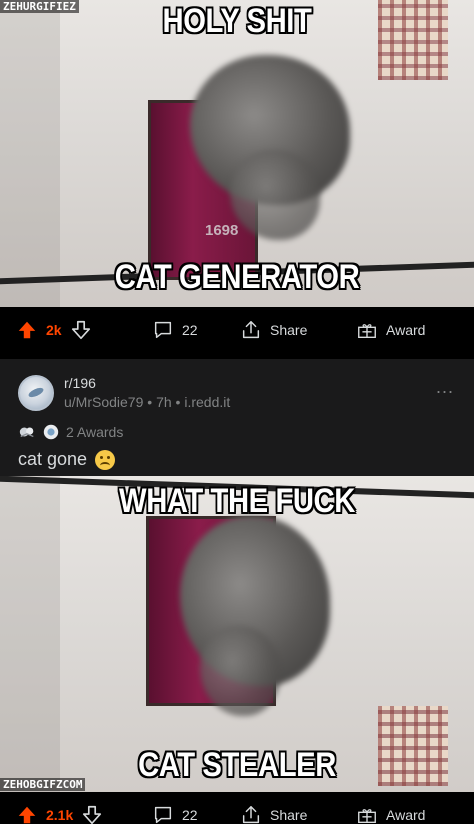  I want to click on awards-count: 2 Awards, so click(95, 432).